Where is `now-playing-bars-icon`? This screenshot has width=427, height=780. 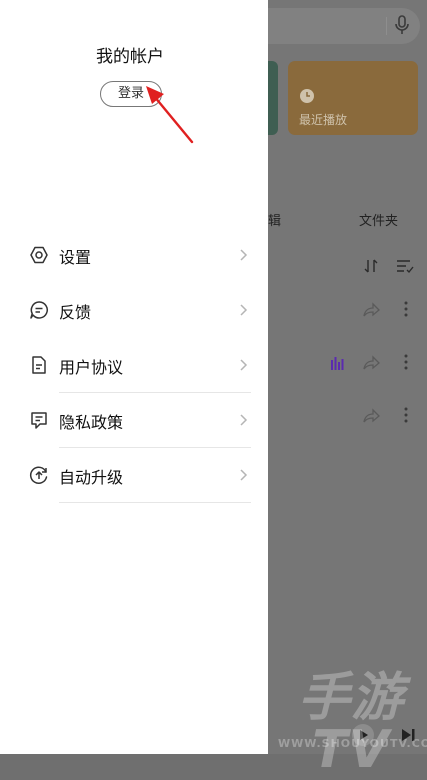 now-playing-bars-icon is located at coordinates (337, 363).